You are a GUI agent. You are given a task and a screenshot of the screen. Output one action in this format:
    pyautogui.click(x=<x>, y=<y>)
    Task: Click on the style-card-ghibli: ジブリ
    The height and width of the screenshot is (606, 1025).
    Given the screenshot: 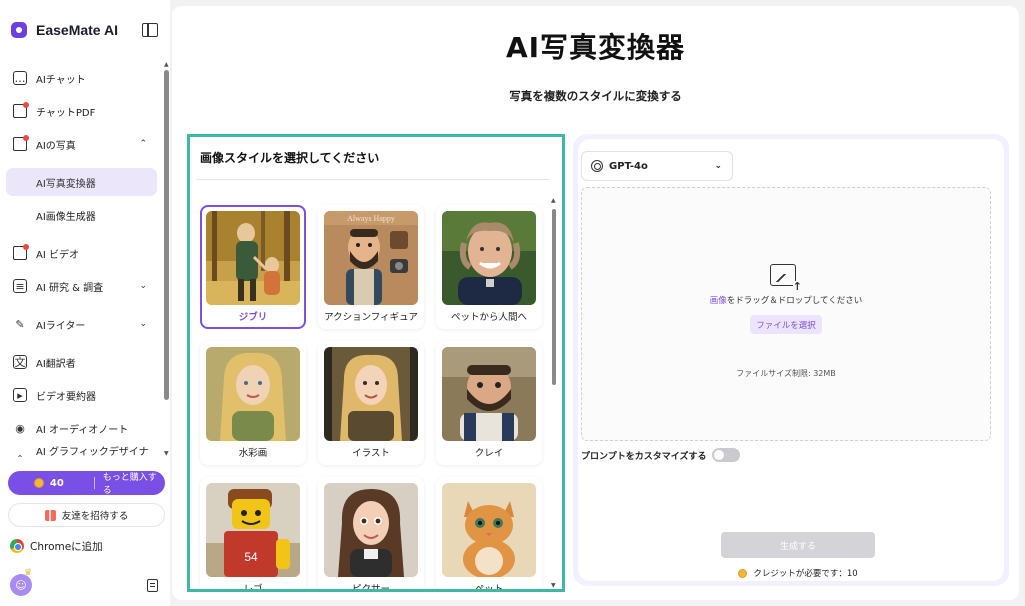 What is the action you would take?
    pyautogui.click(x=253, y=267)
    